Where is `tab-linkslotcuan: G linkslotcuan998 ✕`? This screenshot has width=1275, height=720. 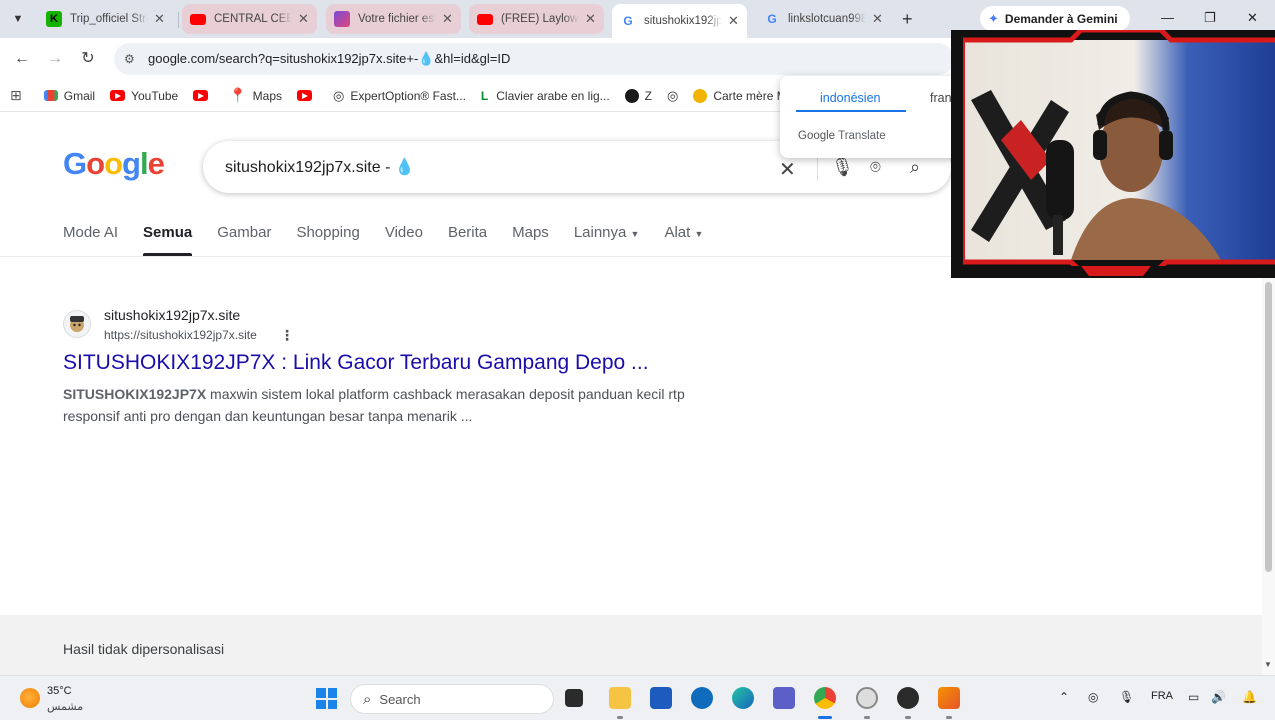 tab-linkslotcuan: G linkslotcuan998 ✕ is located at coordinates (823, 19).